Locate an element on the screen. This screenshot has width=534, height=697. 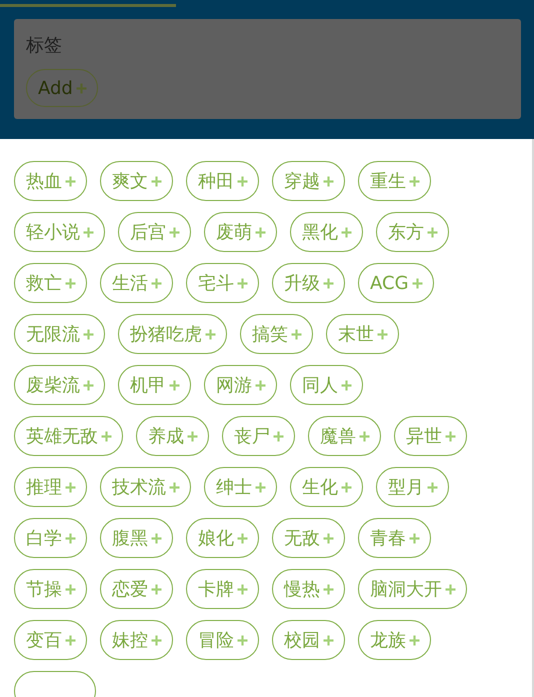
tag-chip: 英雄无敌 is located at coordinates (68, 436).